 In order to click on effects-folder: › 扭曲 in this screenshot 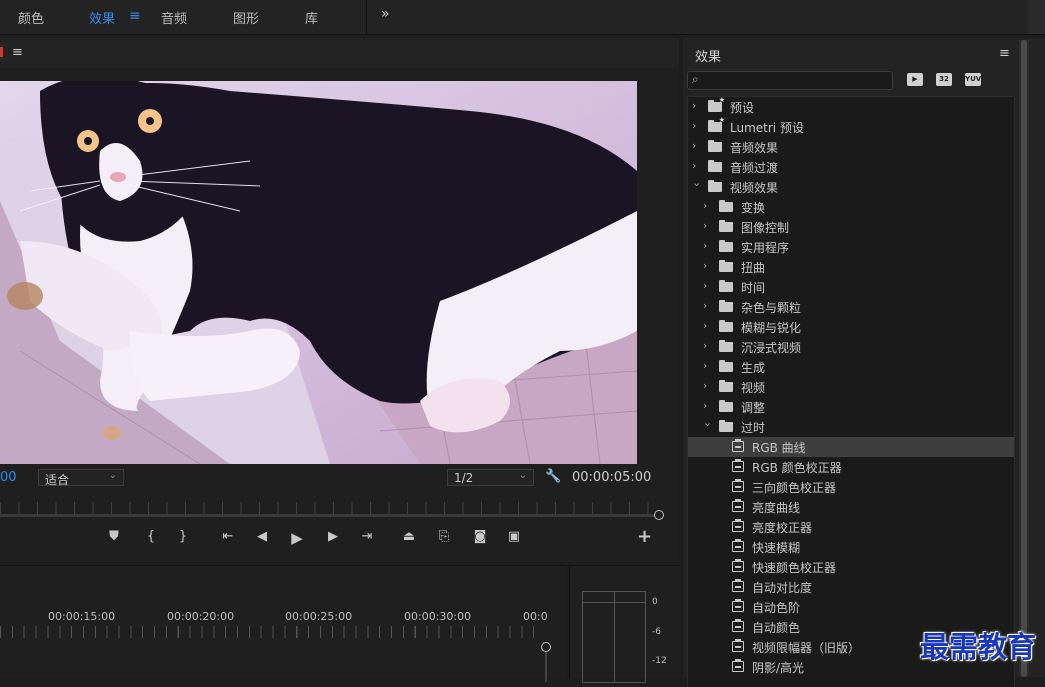, I will do `click(851, 267)`.